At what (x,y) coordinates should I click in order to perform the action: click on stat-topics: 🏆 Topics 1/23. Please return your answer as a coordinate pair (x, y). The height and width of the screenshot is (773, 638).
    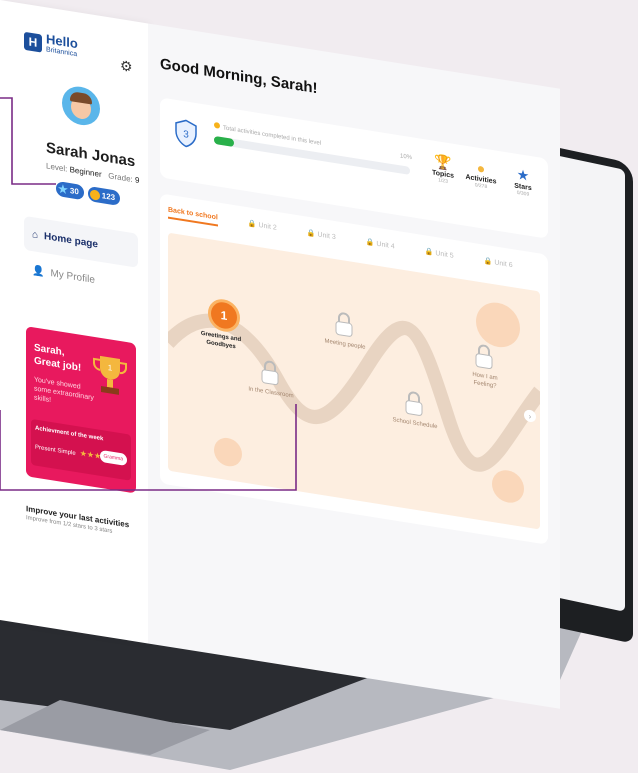
    Looking at the image, I should click on (443, 169).